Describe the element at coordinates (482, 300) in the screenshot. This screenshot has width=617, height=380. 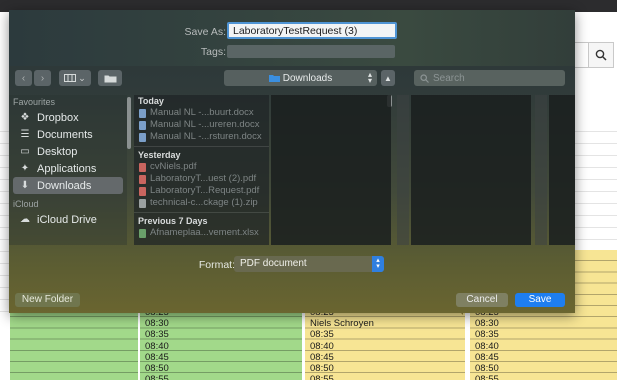
I see `cancel-button: Cancel` at that location.